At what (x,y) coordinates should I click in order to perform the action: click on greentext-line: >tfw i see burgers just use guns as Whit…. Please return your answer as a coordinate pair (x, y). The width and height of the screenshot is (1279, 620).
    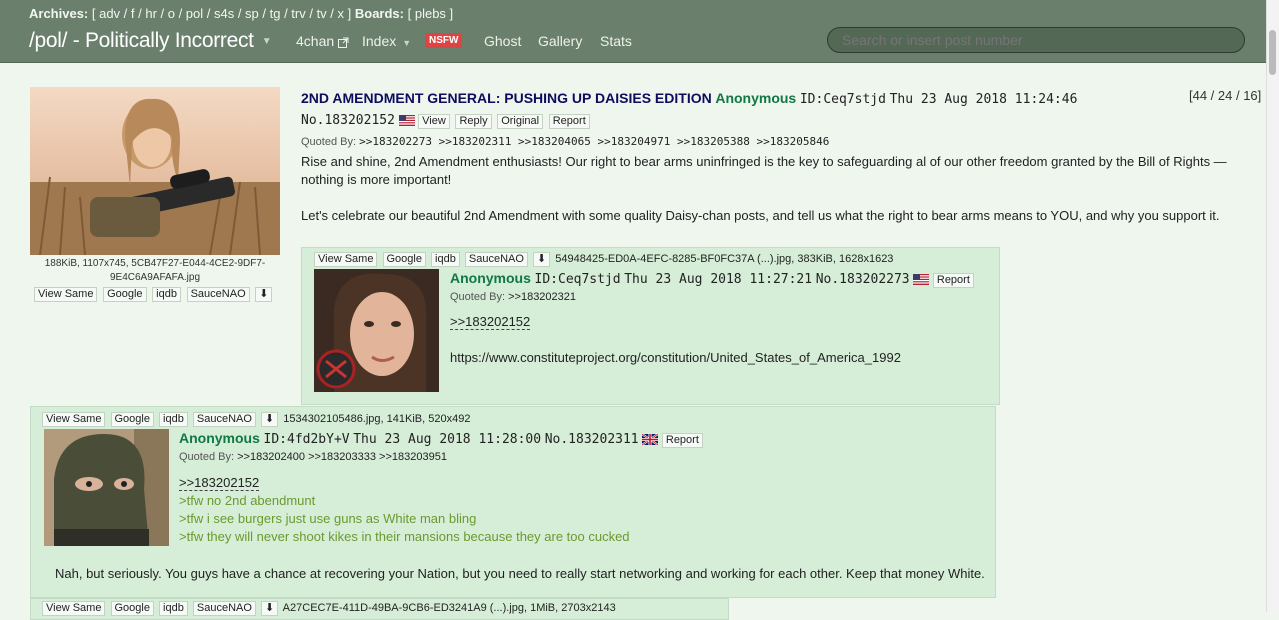
    Looking at the image, I should click on (328, 518).